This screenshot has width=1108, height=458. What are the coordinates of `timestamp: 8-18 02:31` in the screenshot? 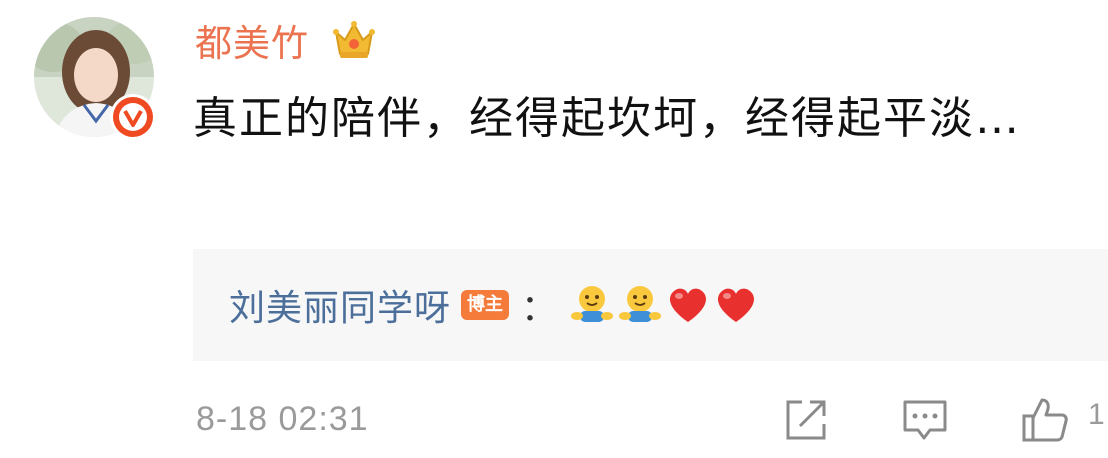 It's located at (282, 419).